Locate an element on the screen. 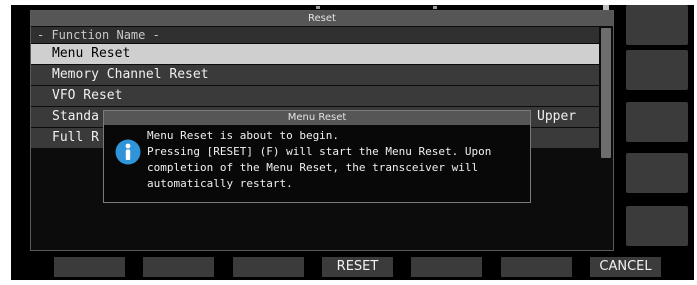 The image size is (697, 285). dialog-title: Menu Reset is located at coordinates (317, 118).